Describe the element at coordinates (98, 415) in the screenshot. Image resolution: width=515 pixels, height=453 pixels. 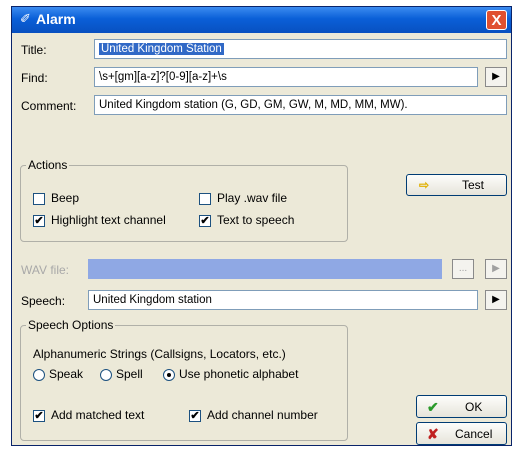
I see `add-matched-label: Add matched text` at that location.